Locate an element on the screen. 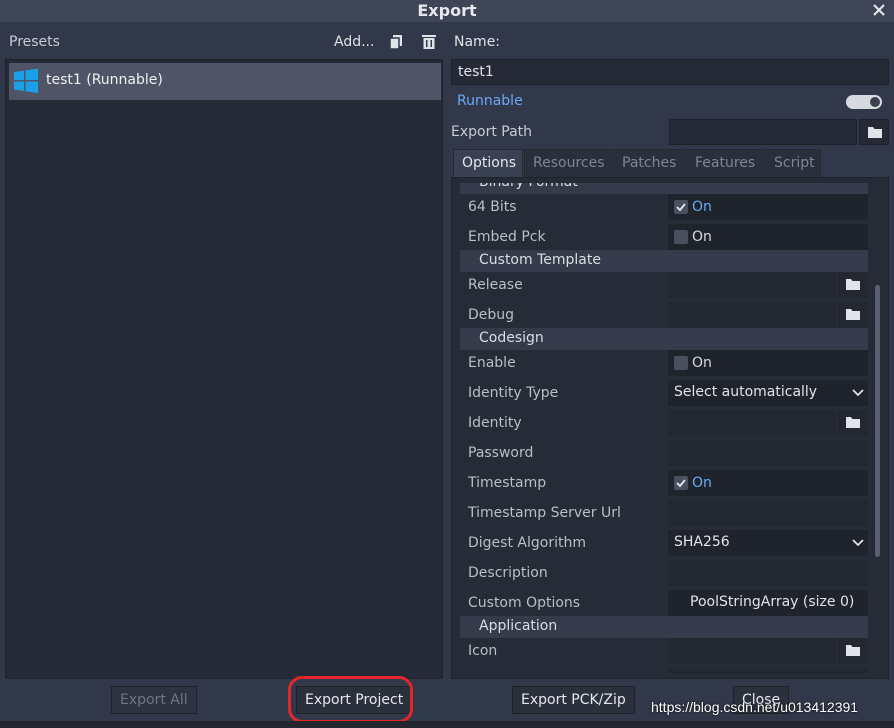 The image size is (894, 728). timestamp-url-input is located at coordinates (768, 513).